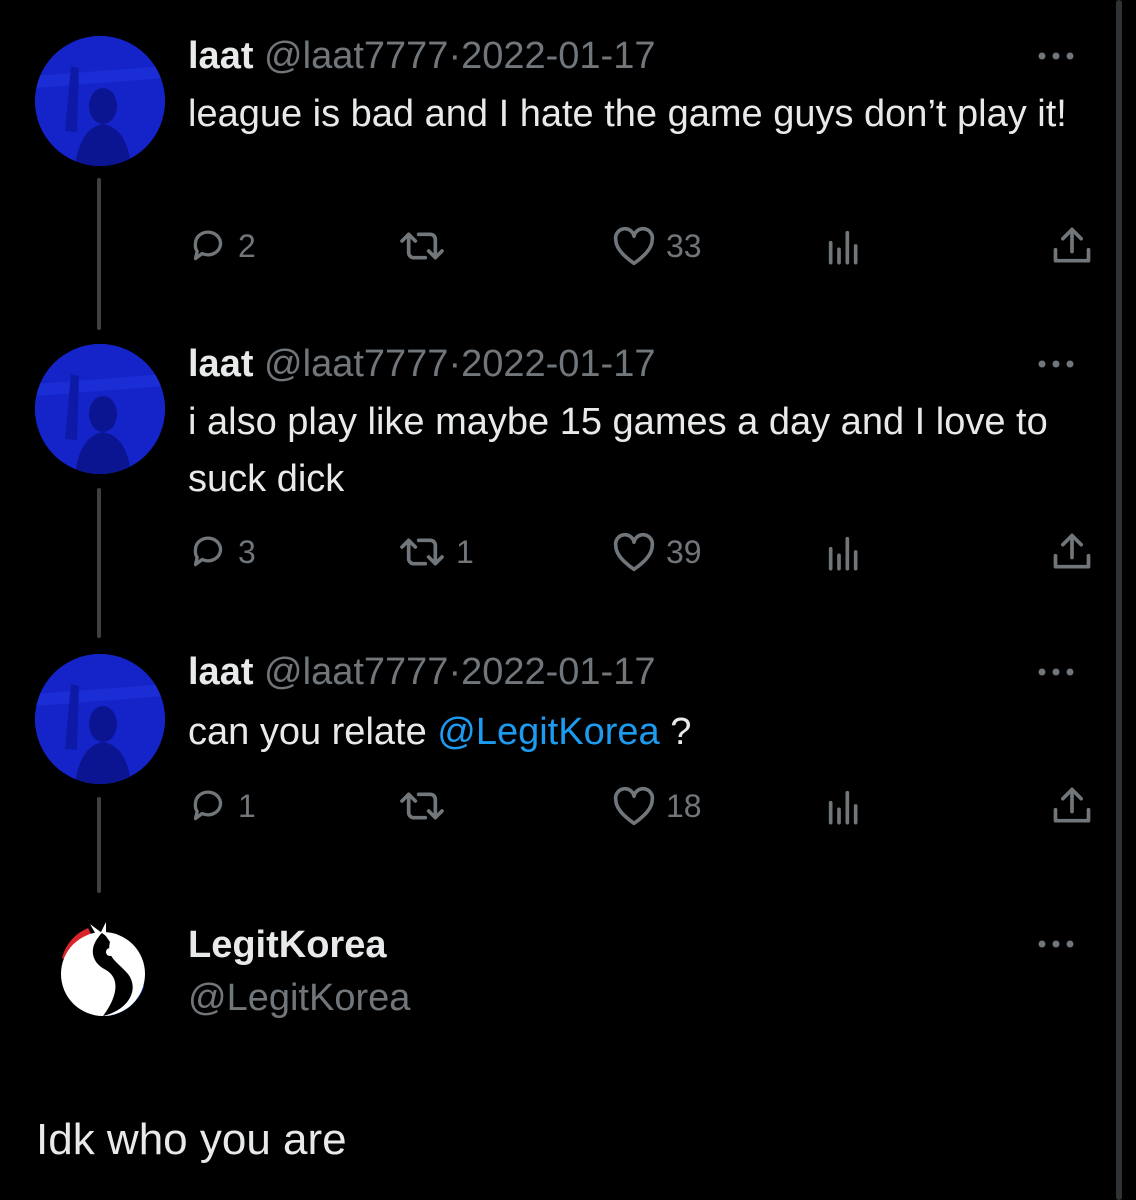 Image resolution: width=1136 pixels, height=1200 pixels. Describe the element at coordinates (1119, 600) in the screenshot. I see `scrollbar` at that location.